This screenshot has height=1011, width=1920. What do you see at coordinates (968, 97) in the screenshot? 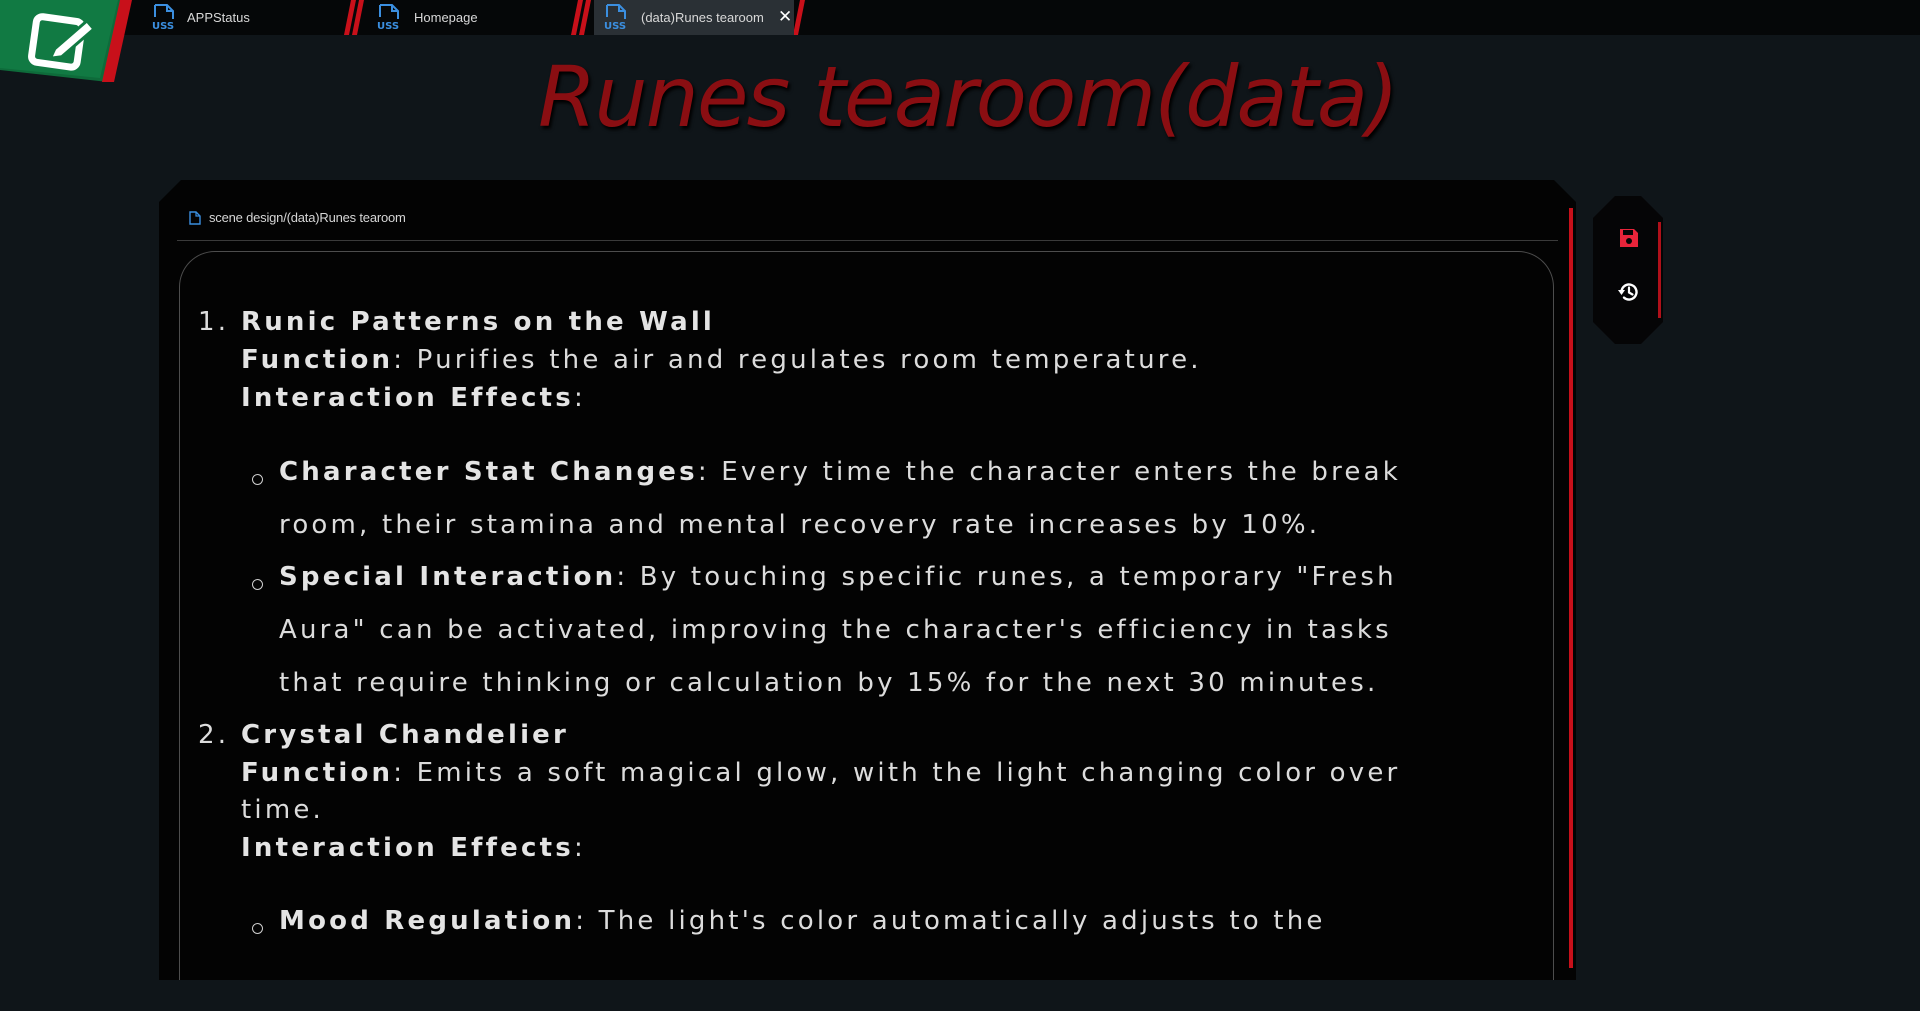
I see `page-title: Runes tearoom(data)` at bounding box center [968, 97].